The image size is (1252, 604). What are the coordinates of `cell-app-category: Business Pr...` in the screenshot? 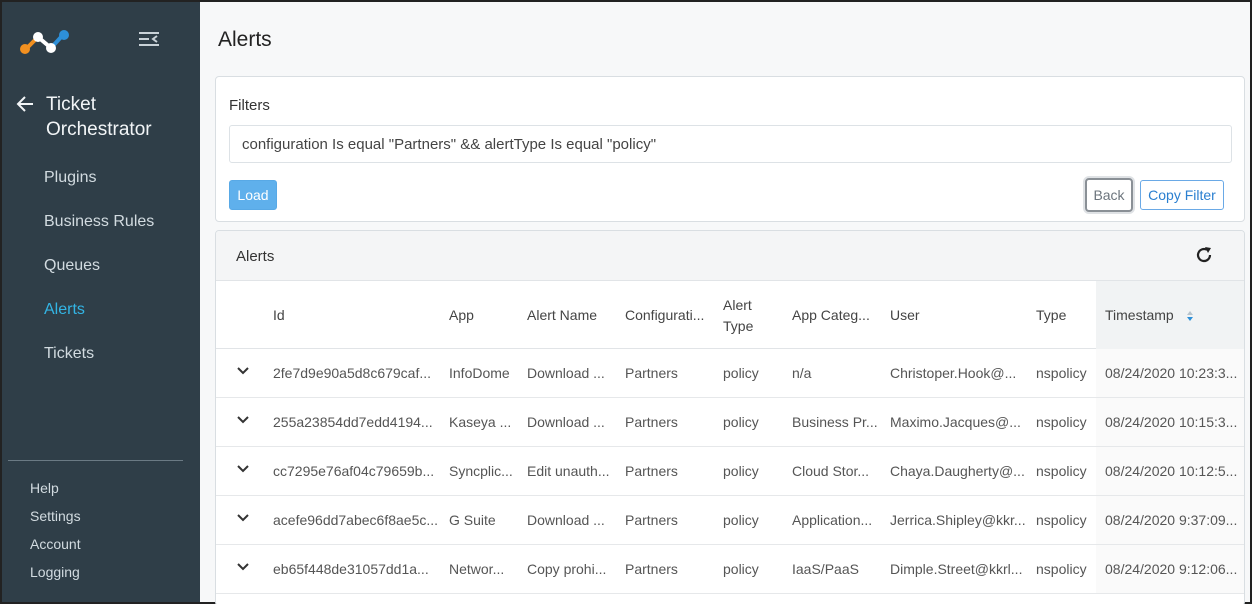 It's located at (835, 422).